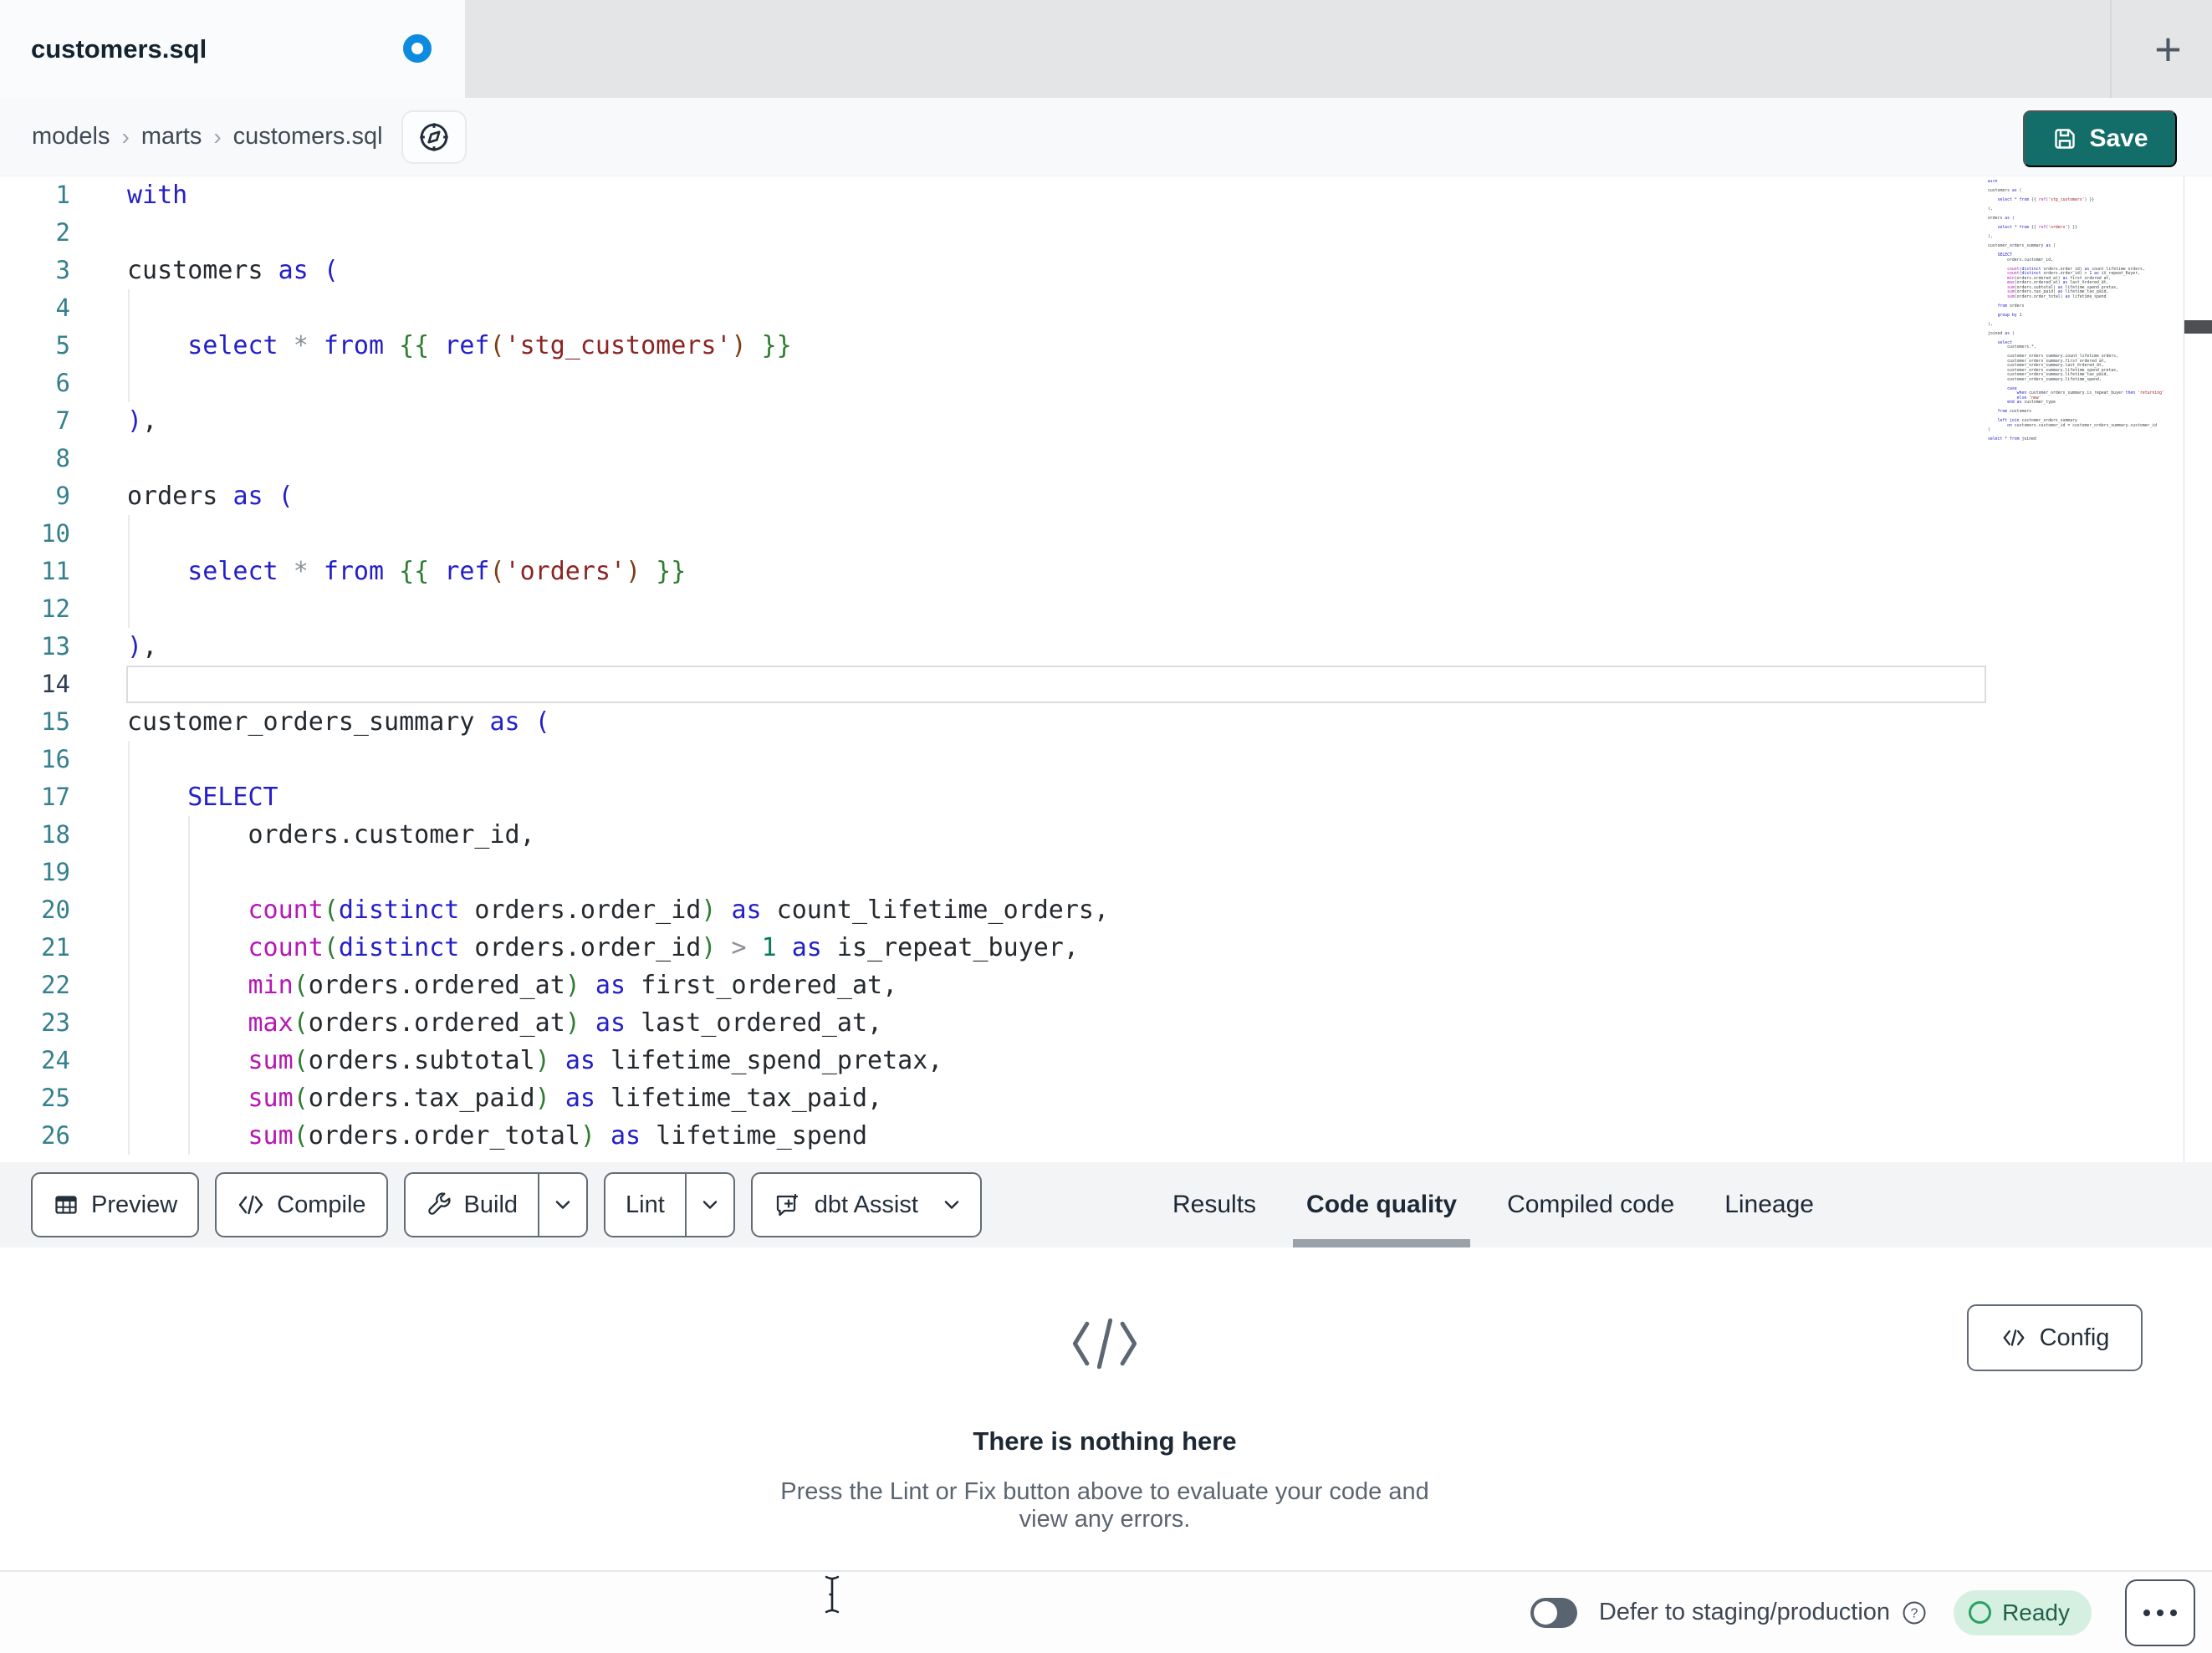 The width and height of the screenshot is (2212, 1653). What do you see at coordinates (418, 48) in the screenshot?
I see `unsaved-indicator-icon` at bounding box center [418, 48].